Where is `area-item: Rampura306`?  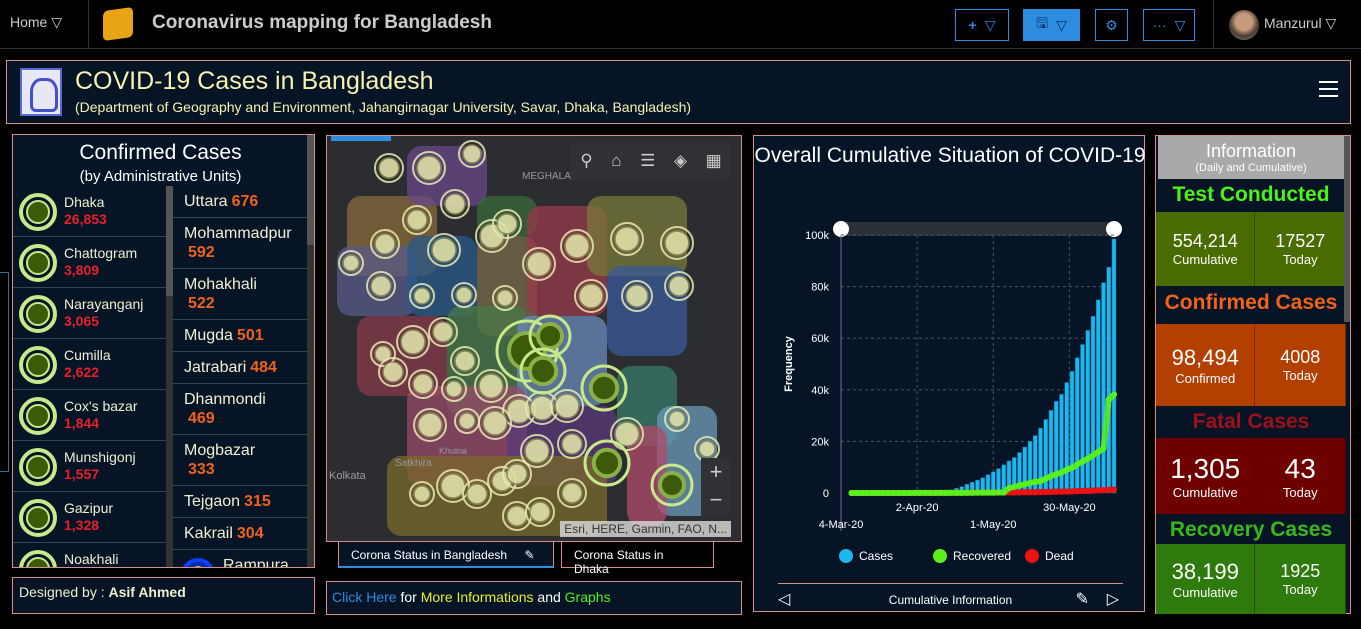 area-item: Rampura306 is located at coordinates (240, 558).